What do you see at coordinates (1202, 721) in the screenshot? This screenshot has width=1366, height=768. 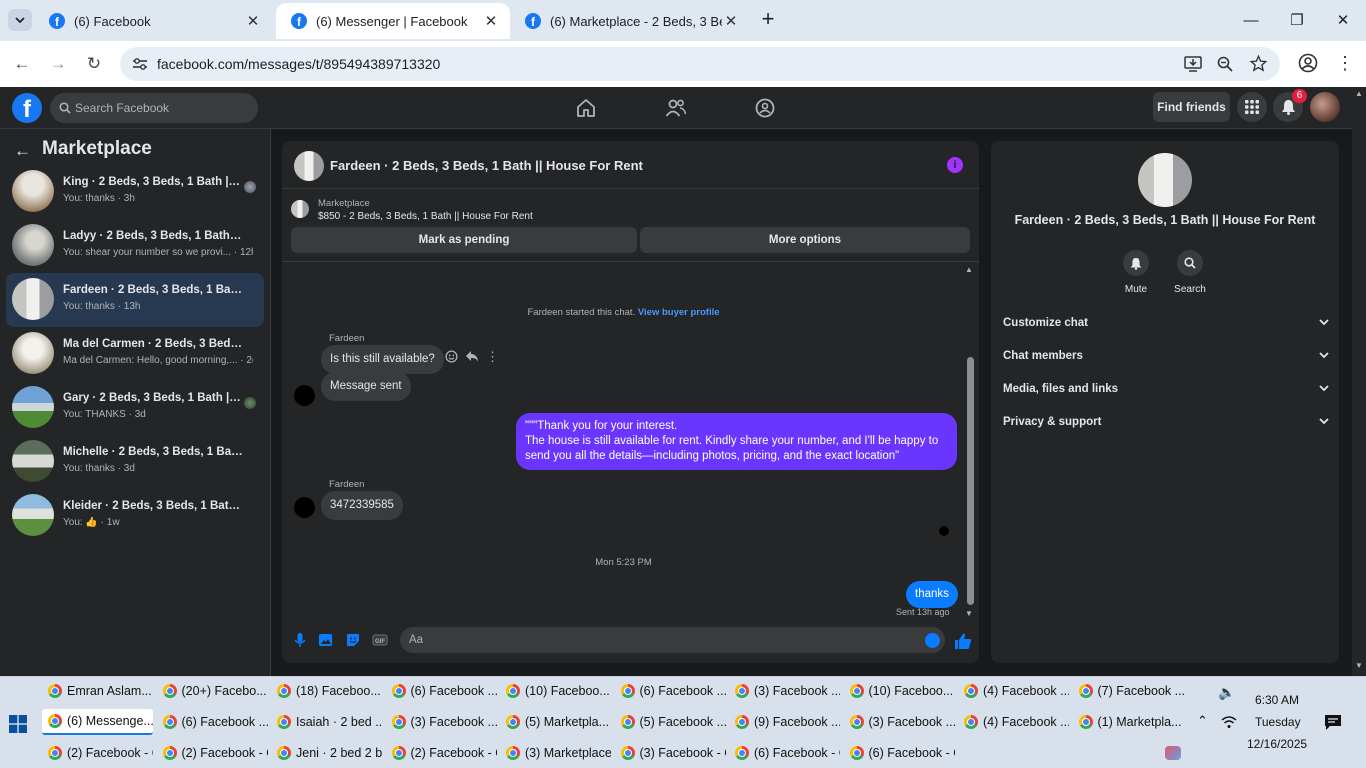 I see `show-hidden-icons: ⌃` at bounding box center [1202, 721].